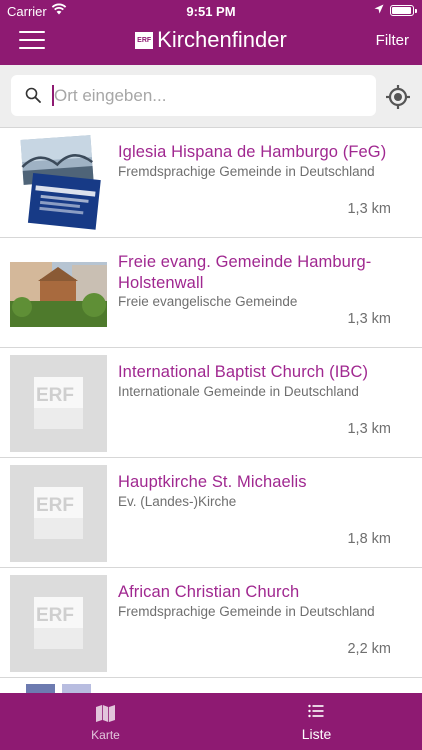  I want to click on navigation-header: Carrier 9:51 PM ERF Kirchenfinder Filter, so click(211, 32).